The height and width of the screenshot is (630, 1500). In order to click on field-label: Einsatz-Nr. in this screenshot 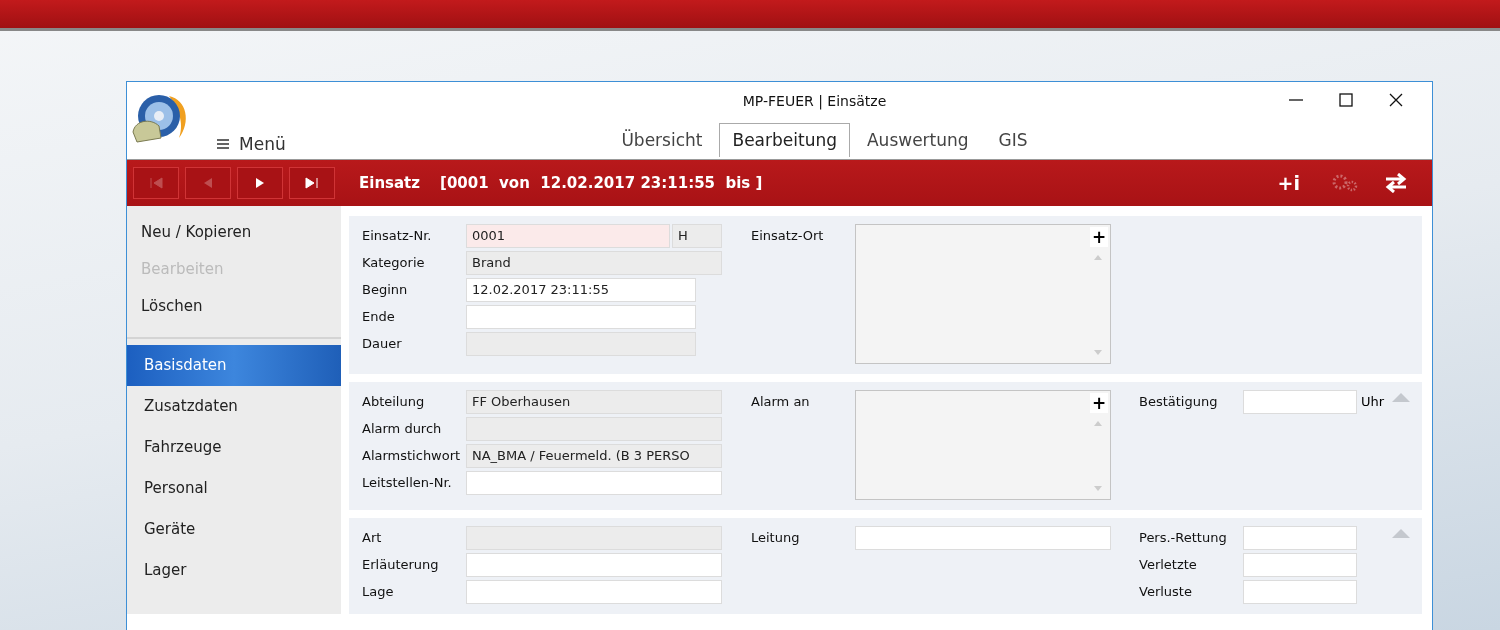, I will do `click(397, 236)`.